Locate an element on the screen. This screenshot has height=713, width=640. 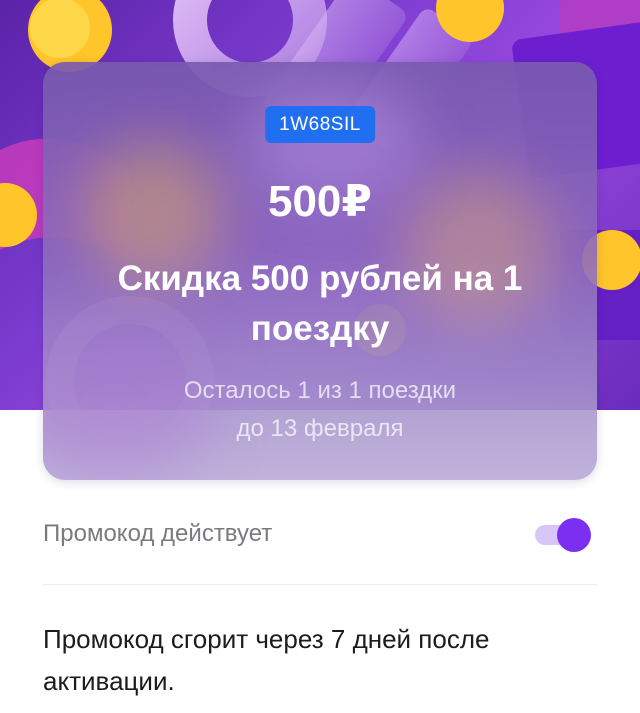
promo-active-switch is located at coordinates (563, 535).